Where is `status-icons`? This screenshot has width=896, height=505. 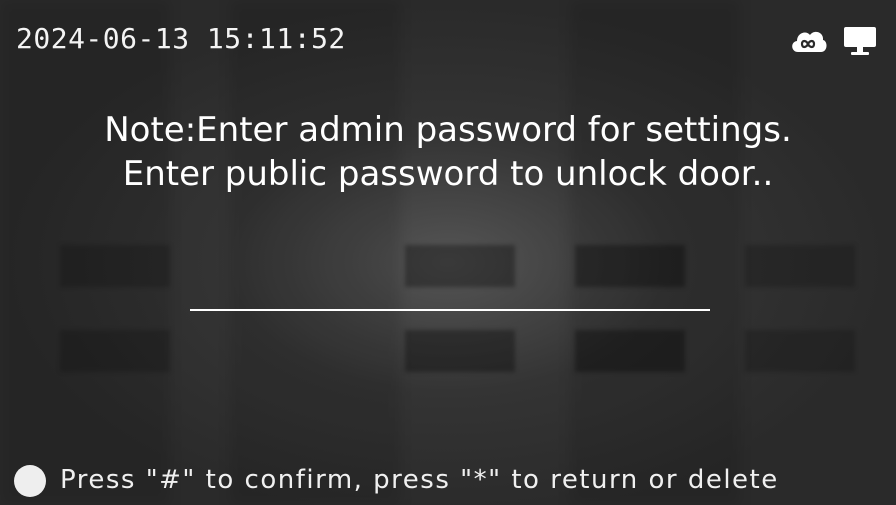 status-icons is located at coordinates (835, 41).